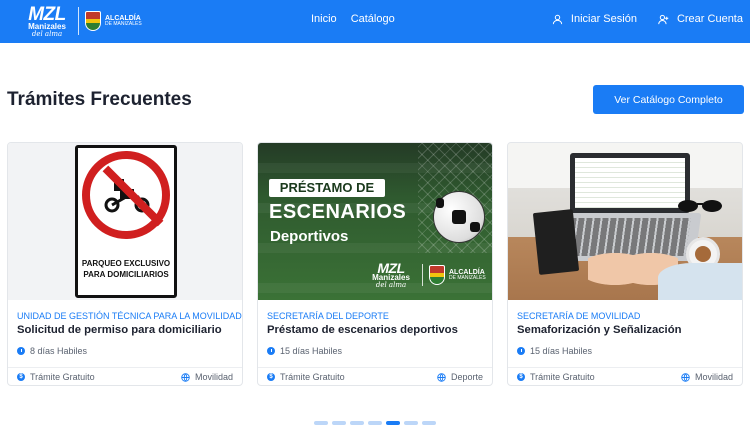 The image size is (750, 431). Describe the element at coordinates (327, 188) in the screenshot. I see `banner-pre-text: PRÉSTAMO DE` at that location.